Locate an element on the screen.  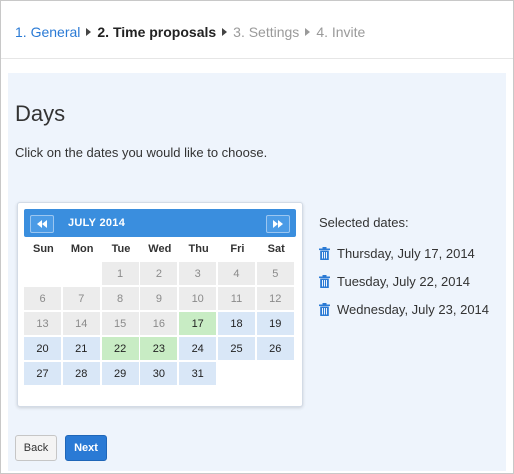
weekday-label: Tue is located at coordinates (121, 249).